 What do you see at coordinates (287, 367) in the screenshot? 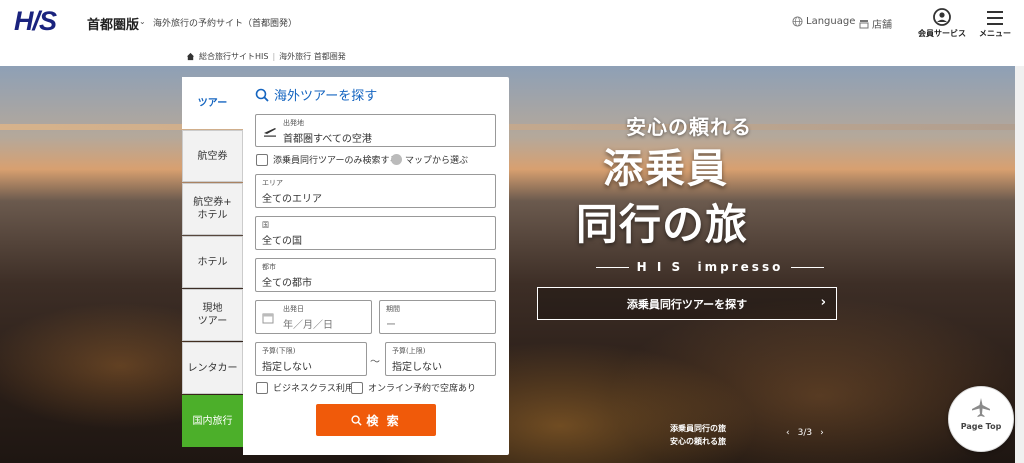
I see `budget-min-value: 指定しない` at bounding box center [287, 367].